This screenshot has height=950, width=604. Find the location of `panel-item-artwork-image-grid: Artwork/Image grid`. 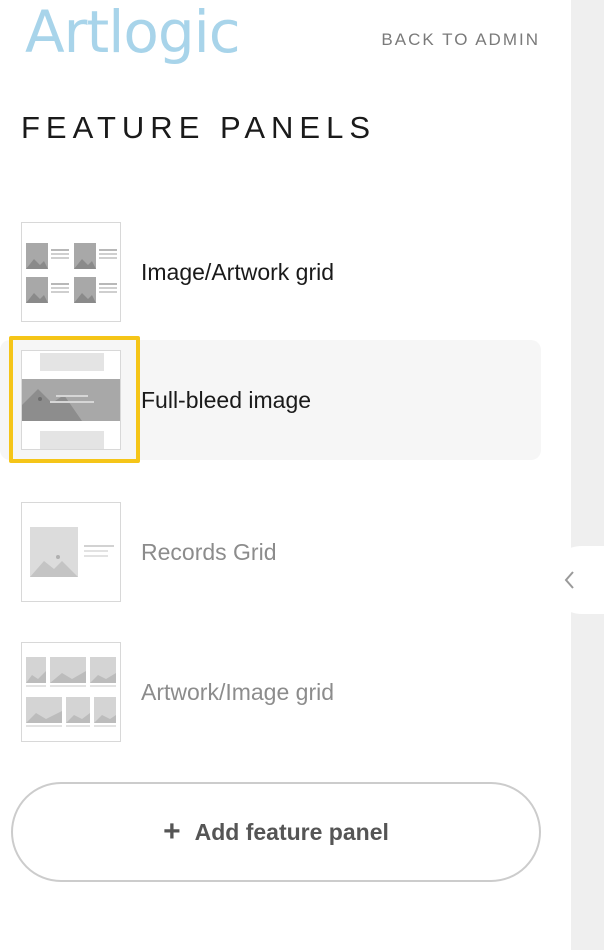

panel-item-artwork-image-grid: Artwork/Image grid is located at coordinates (270, 692).